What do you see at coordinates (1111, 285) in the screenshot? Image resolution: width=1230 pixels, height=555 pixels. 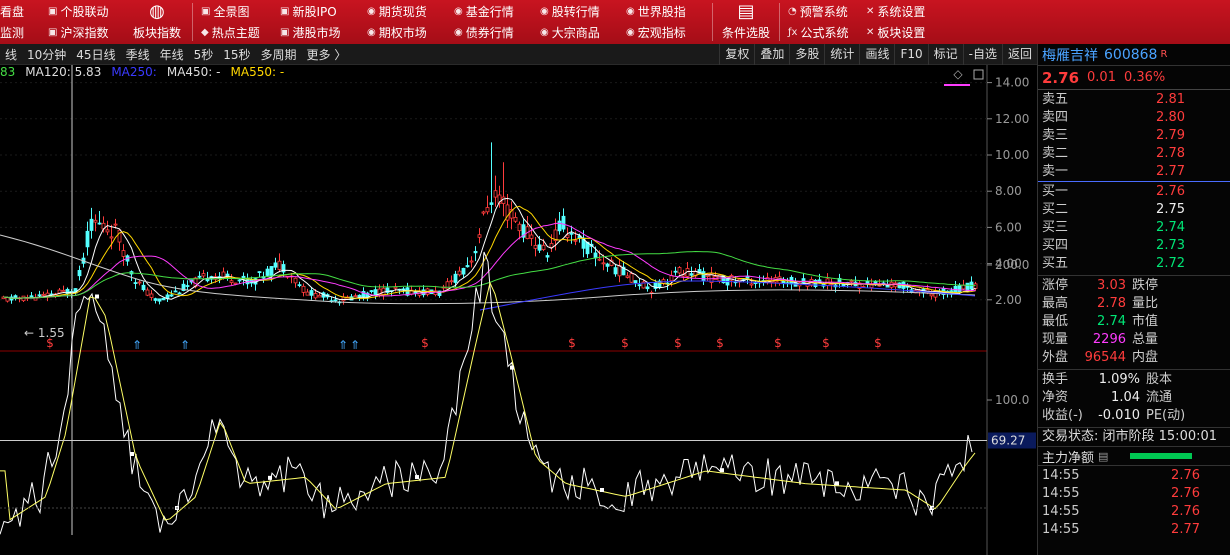 I see `stat-value: 3.03` at bounding box center [1111, 285].